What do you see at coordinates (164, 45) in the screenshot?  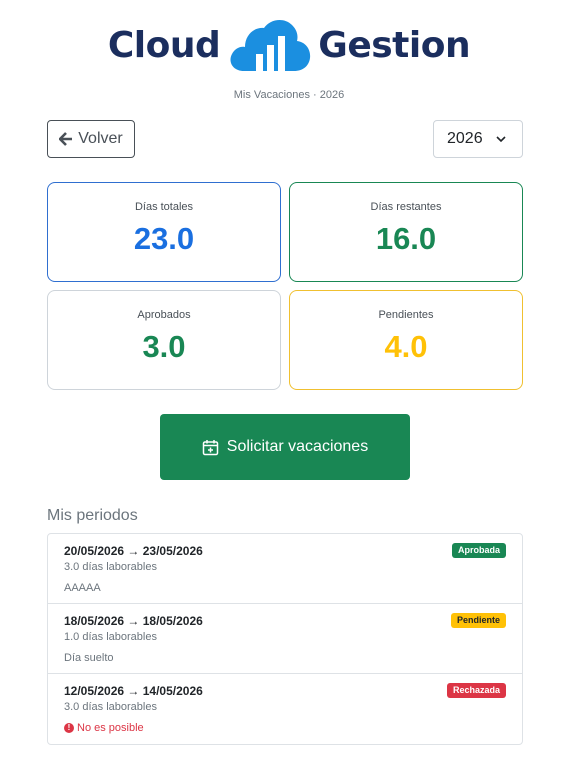 I see `logo-text-left: Cloud` at bounding box center [164, 45].